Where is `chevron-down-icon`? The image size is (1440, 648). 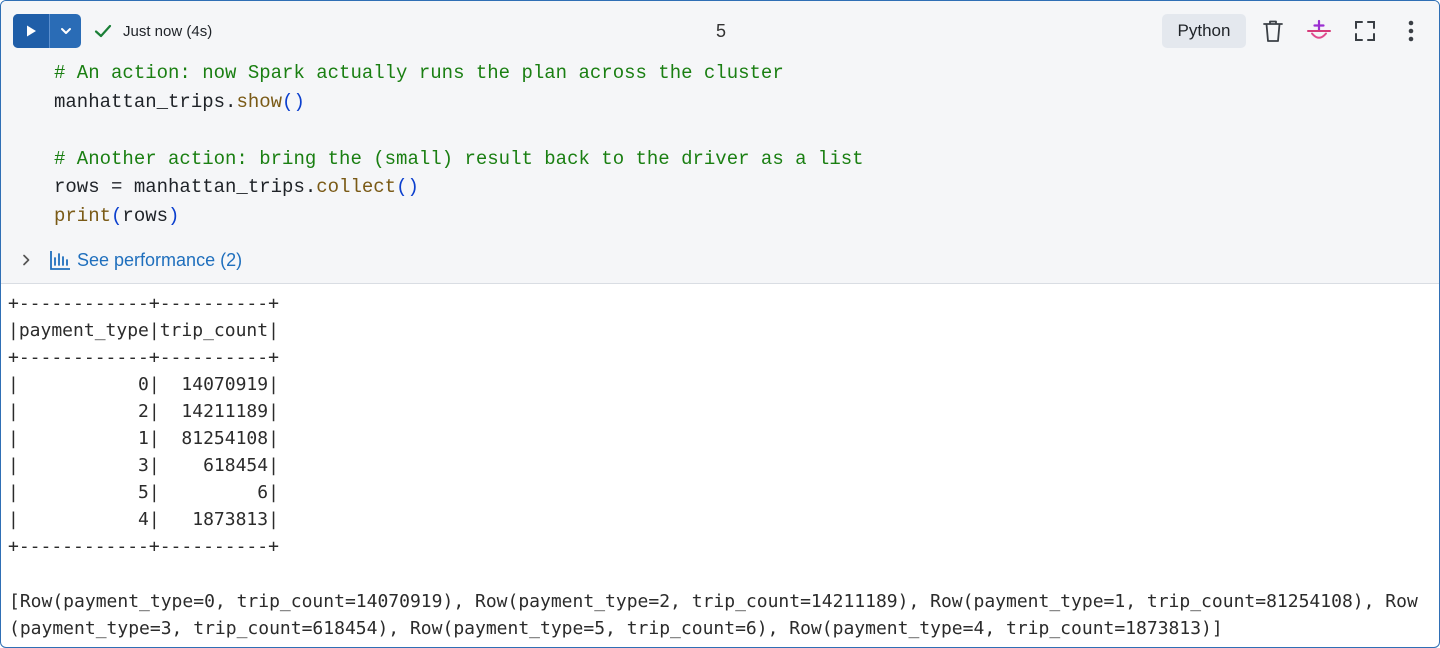 chevron-down-icon is located at coordinates (65, 31).